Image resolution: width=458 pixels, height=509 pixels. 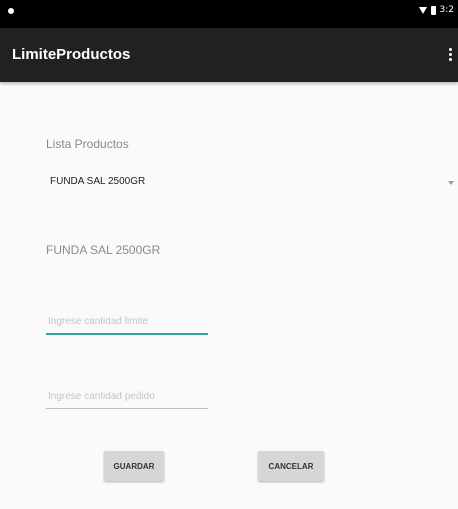 What do you see at coordinates (229, 14) in the screenshot?
I see `status-bar: 3:2` at bounding box center [229, 14].